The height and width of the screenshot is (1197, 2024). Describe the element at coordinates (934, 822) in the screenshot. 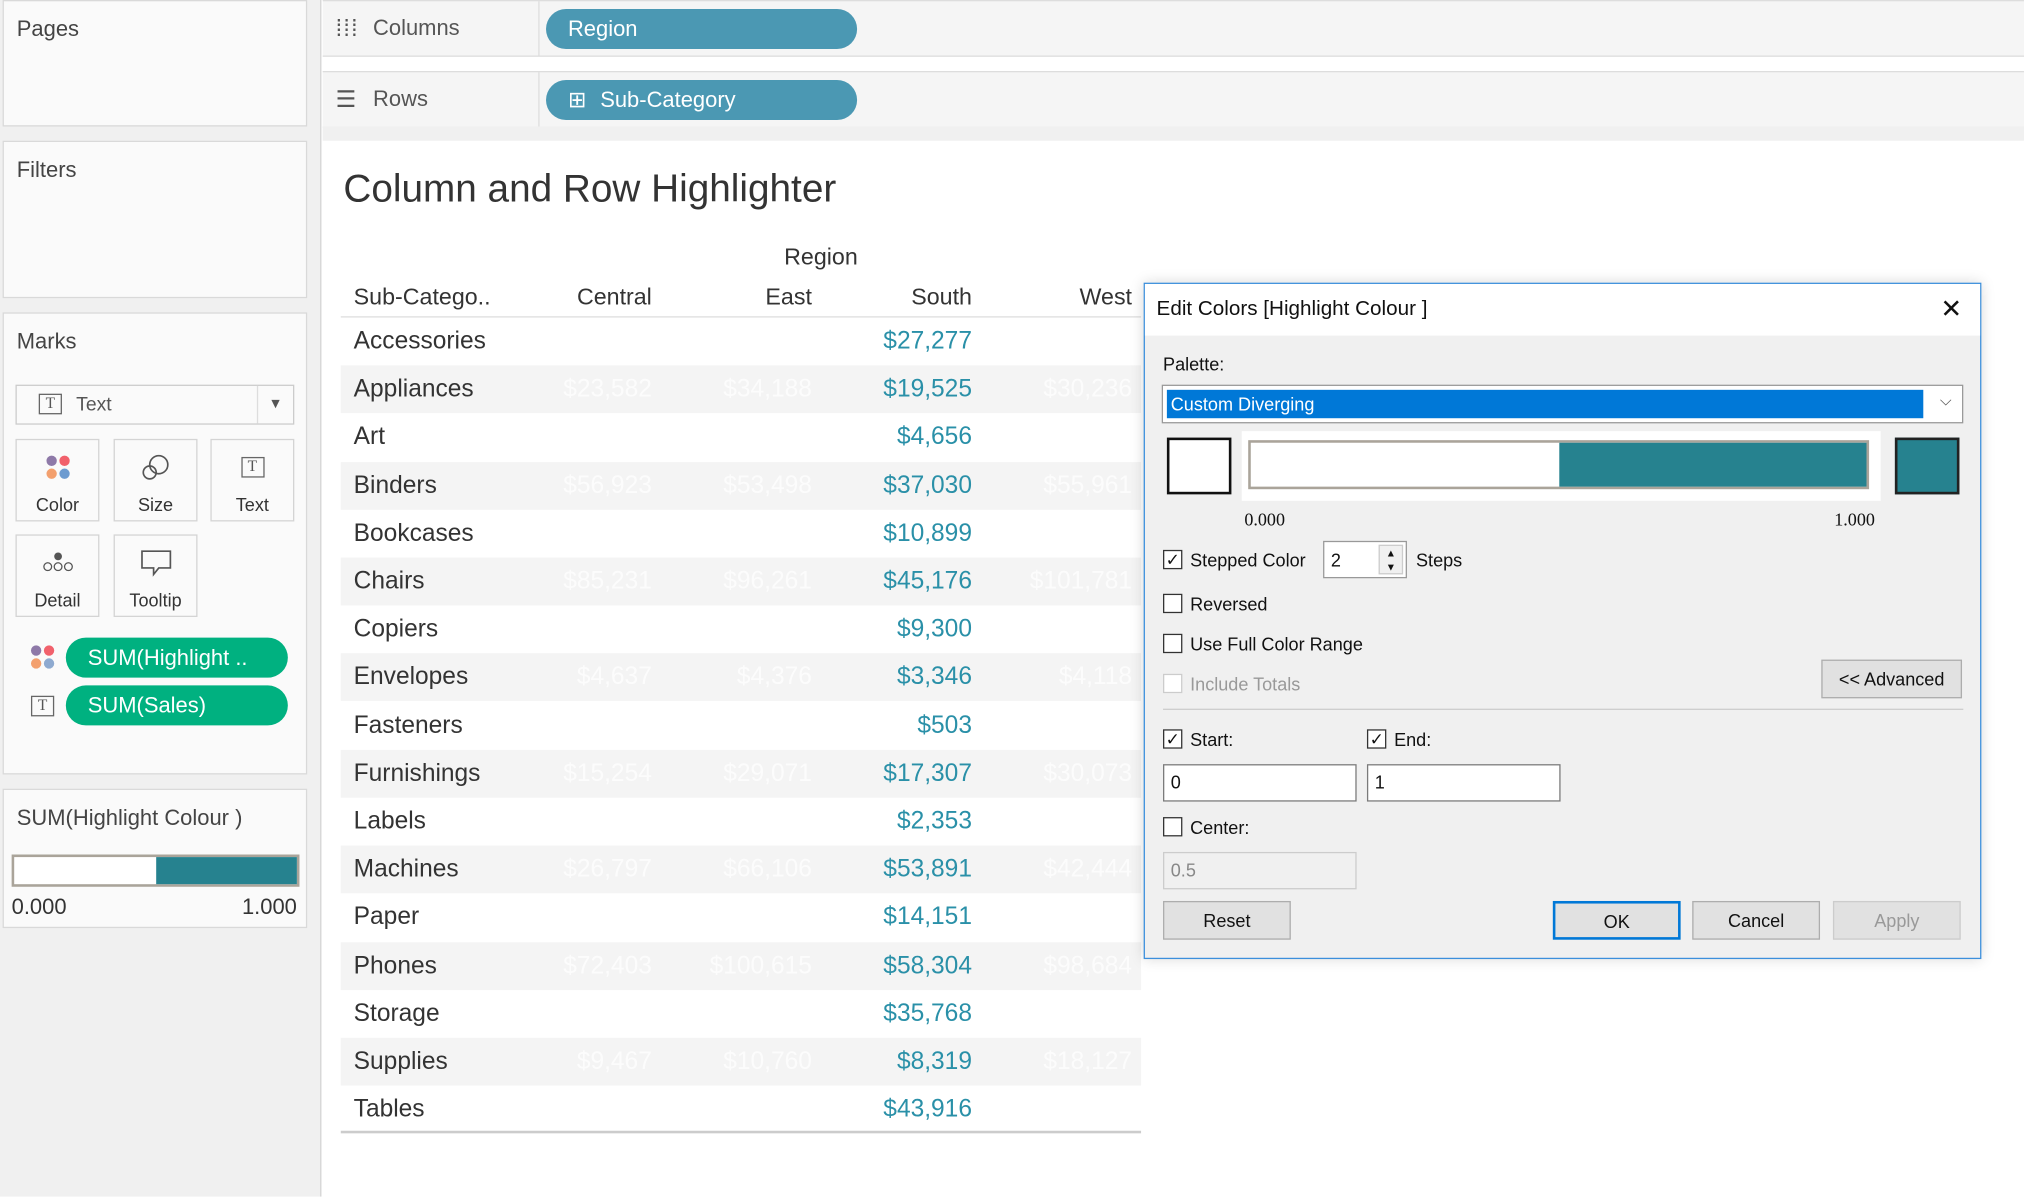

I see `cell-value: $2,353` at that location.